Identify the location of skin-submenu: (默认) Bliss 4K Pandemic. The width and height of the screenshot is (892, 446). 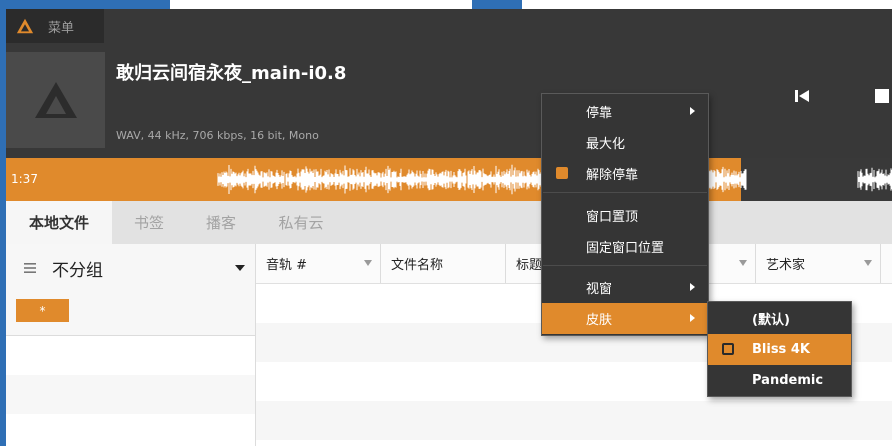
(779, 349).